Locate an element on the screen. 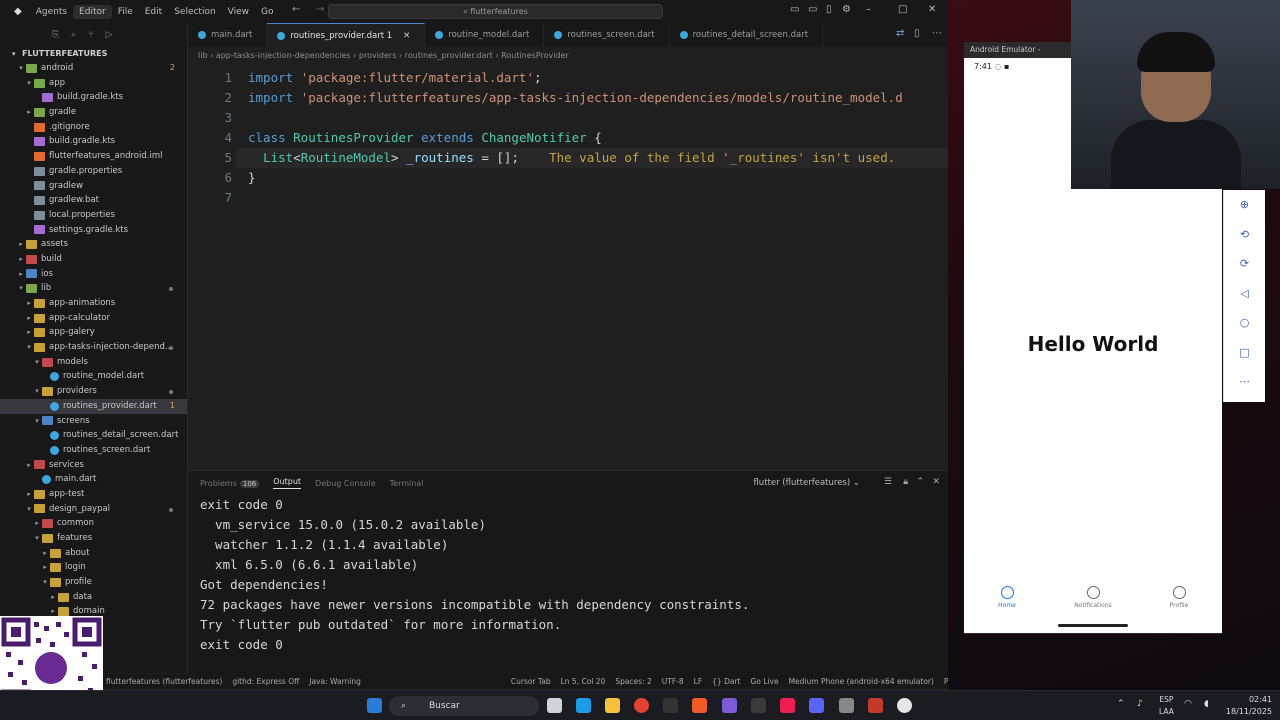  nav-item-profile: Profile is located at coordinates (1179, 602).